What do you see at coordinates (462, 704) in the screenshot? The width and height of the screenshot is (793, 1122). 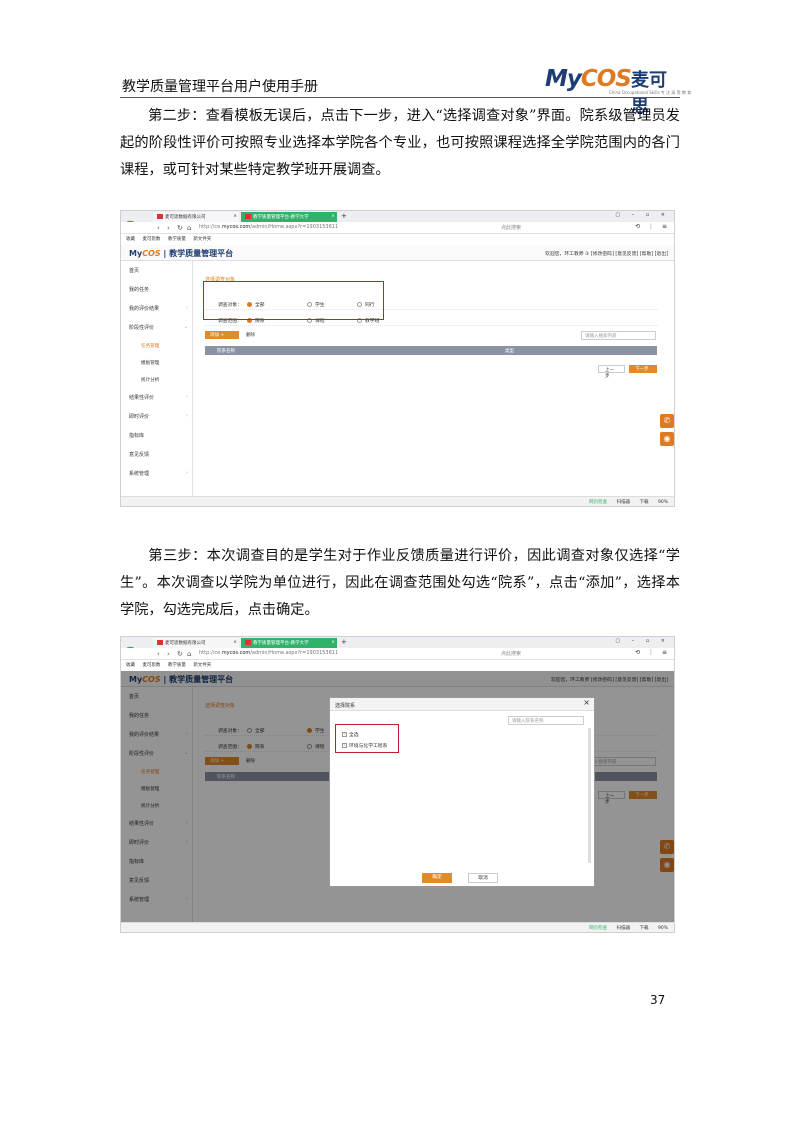 I see `modal-title: 选择院系` at bounding box center [462, 704].